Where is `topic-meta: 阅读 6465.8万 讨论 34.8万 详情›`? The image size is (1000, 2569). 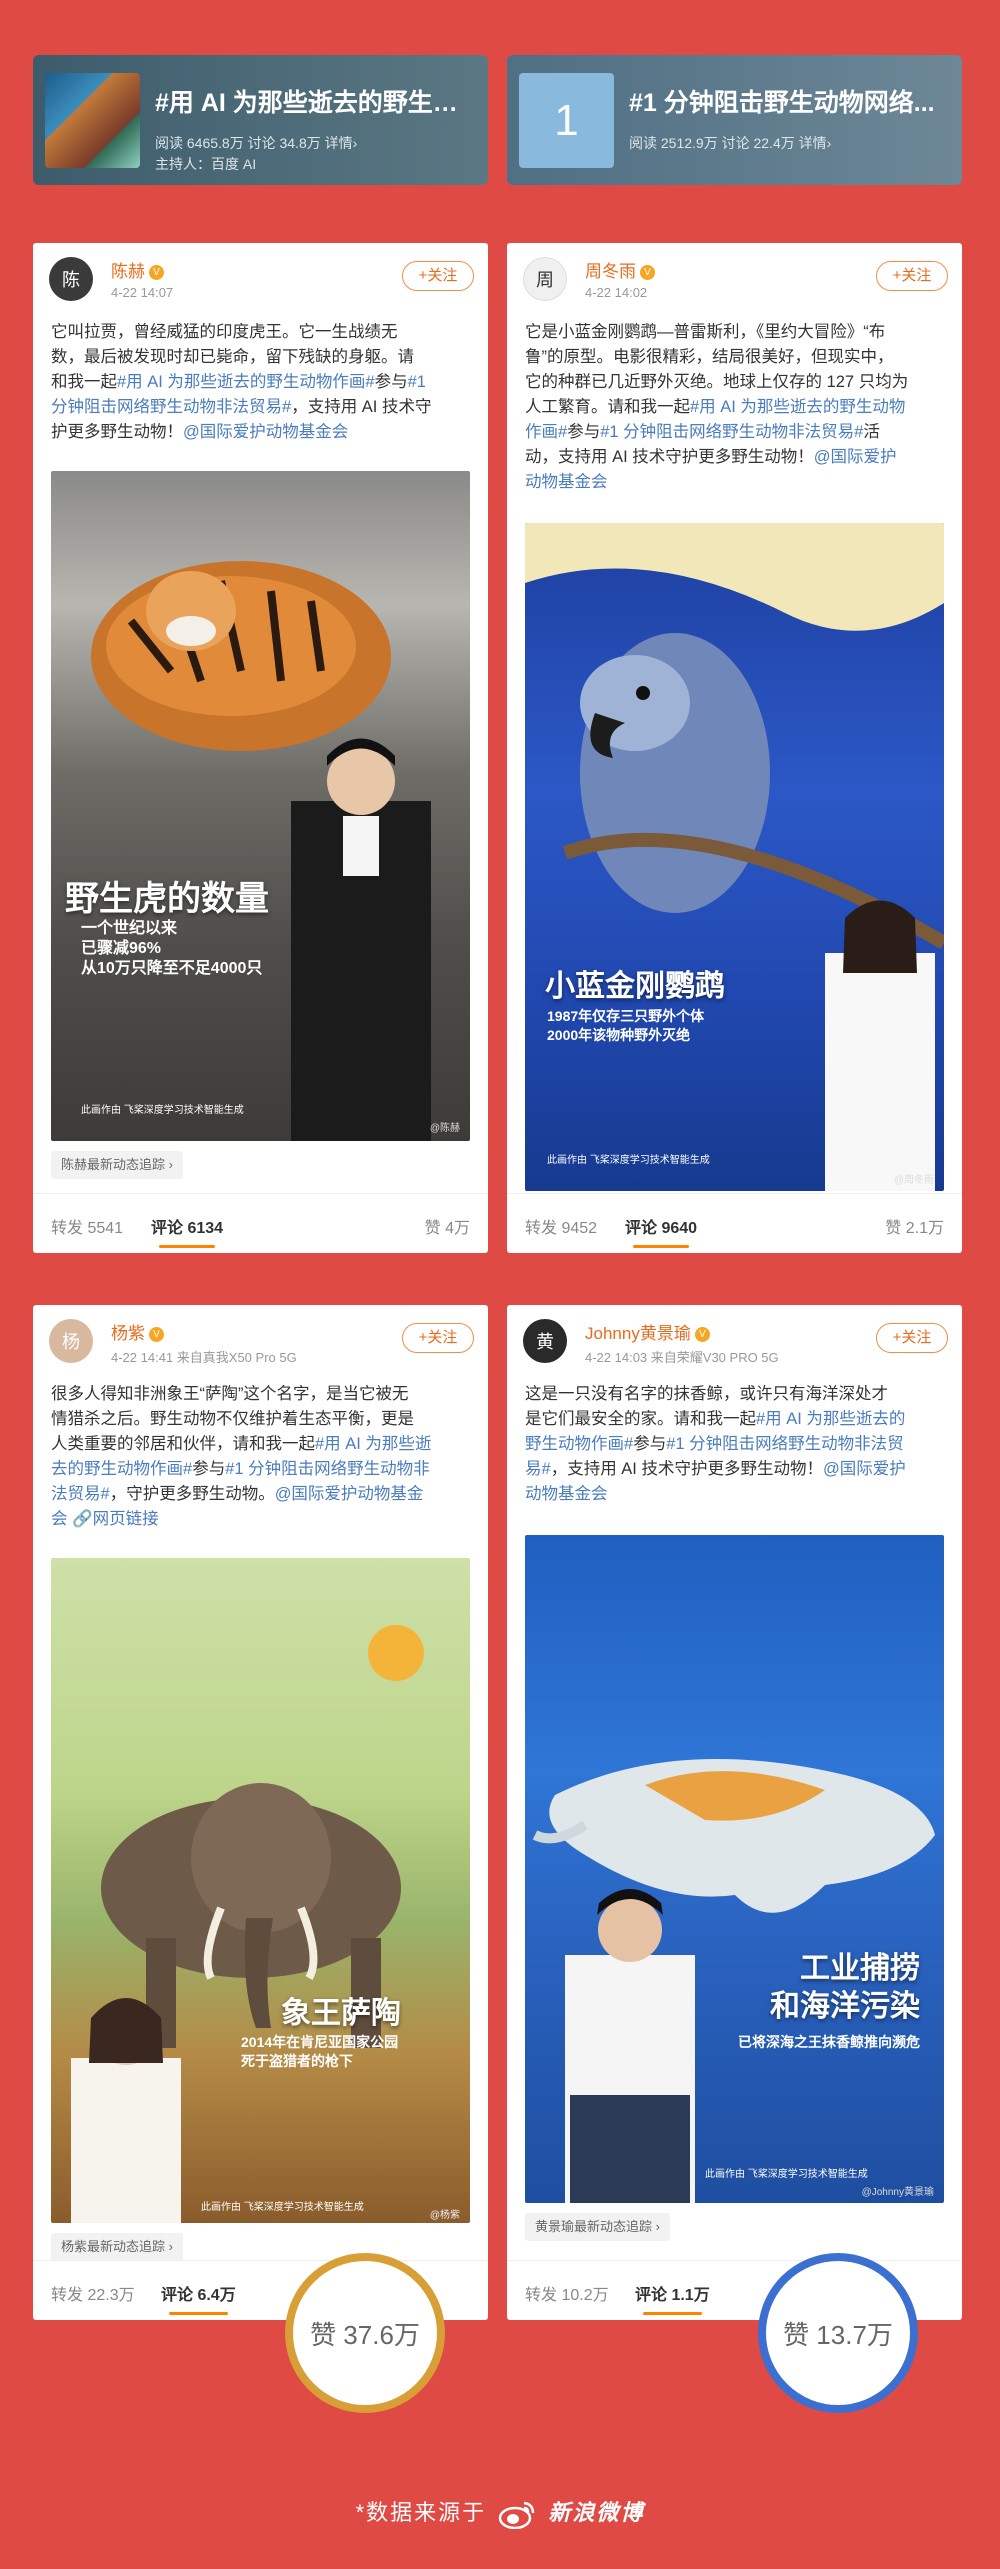 topic-meta: 阅读 6465.8万 讨论 34.8万 详情› is located at coordinates (256, 143).